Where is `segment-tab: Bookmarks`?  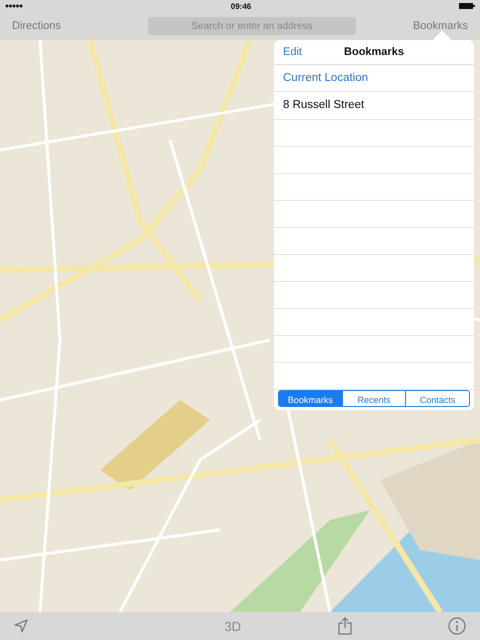 segment-tab: Bookmarks is located at coordinates (310, 398).